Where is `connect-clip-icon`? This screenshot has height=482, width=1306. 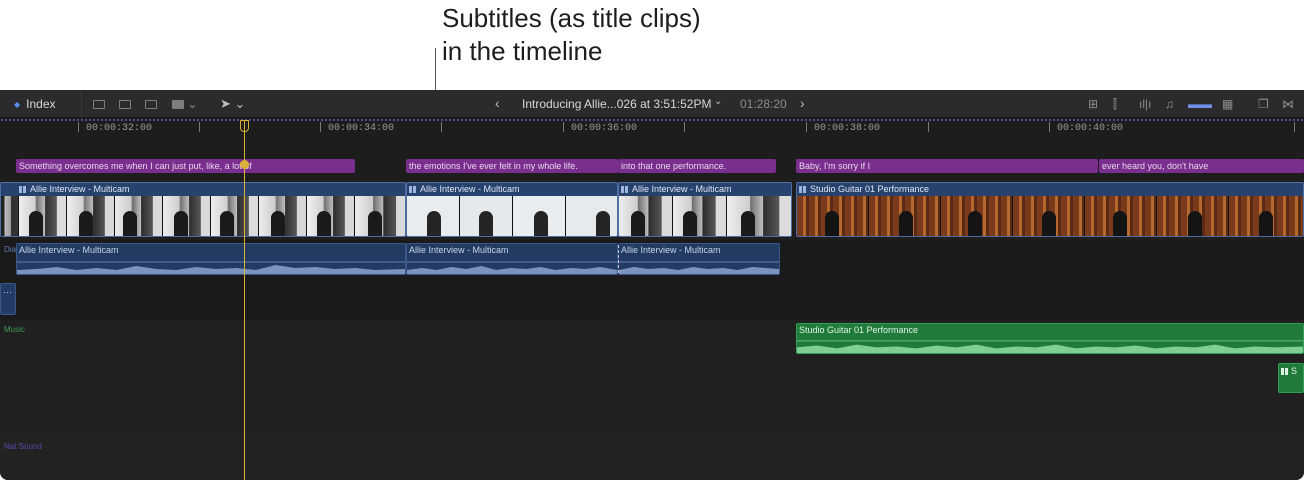
connect-clip-icon is located at coordinates (99, 104).